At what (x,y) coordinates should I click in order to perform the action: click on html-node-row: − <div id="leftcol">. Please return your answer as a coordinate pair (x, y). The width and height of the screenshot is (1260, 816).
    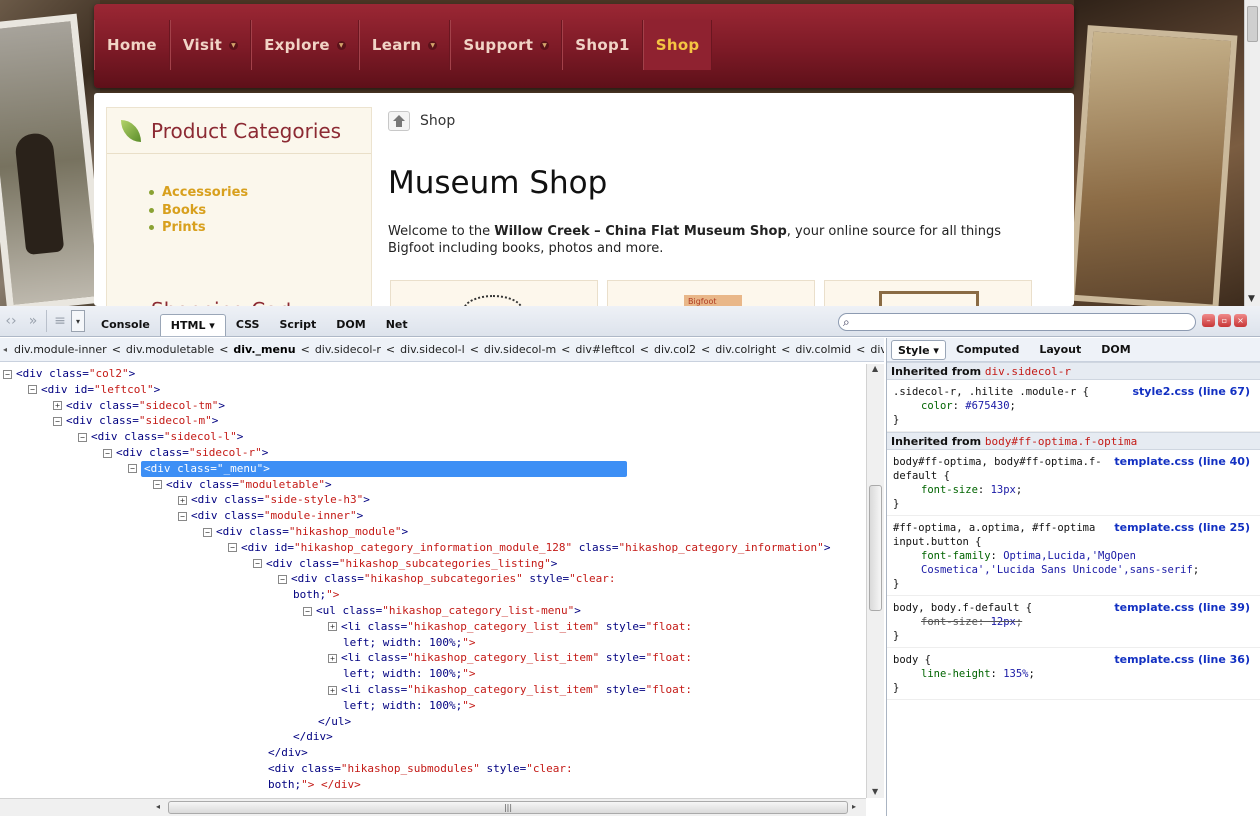
    Looking at the image, I should click on (94, 390).